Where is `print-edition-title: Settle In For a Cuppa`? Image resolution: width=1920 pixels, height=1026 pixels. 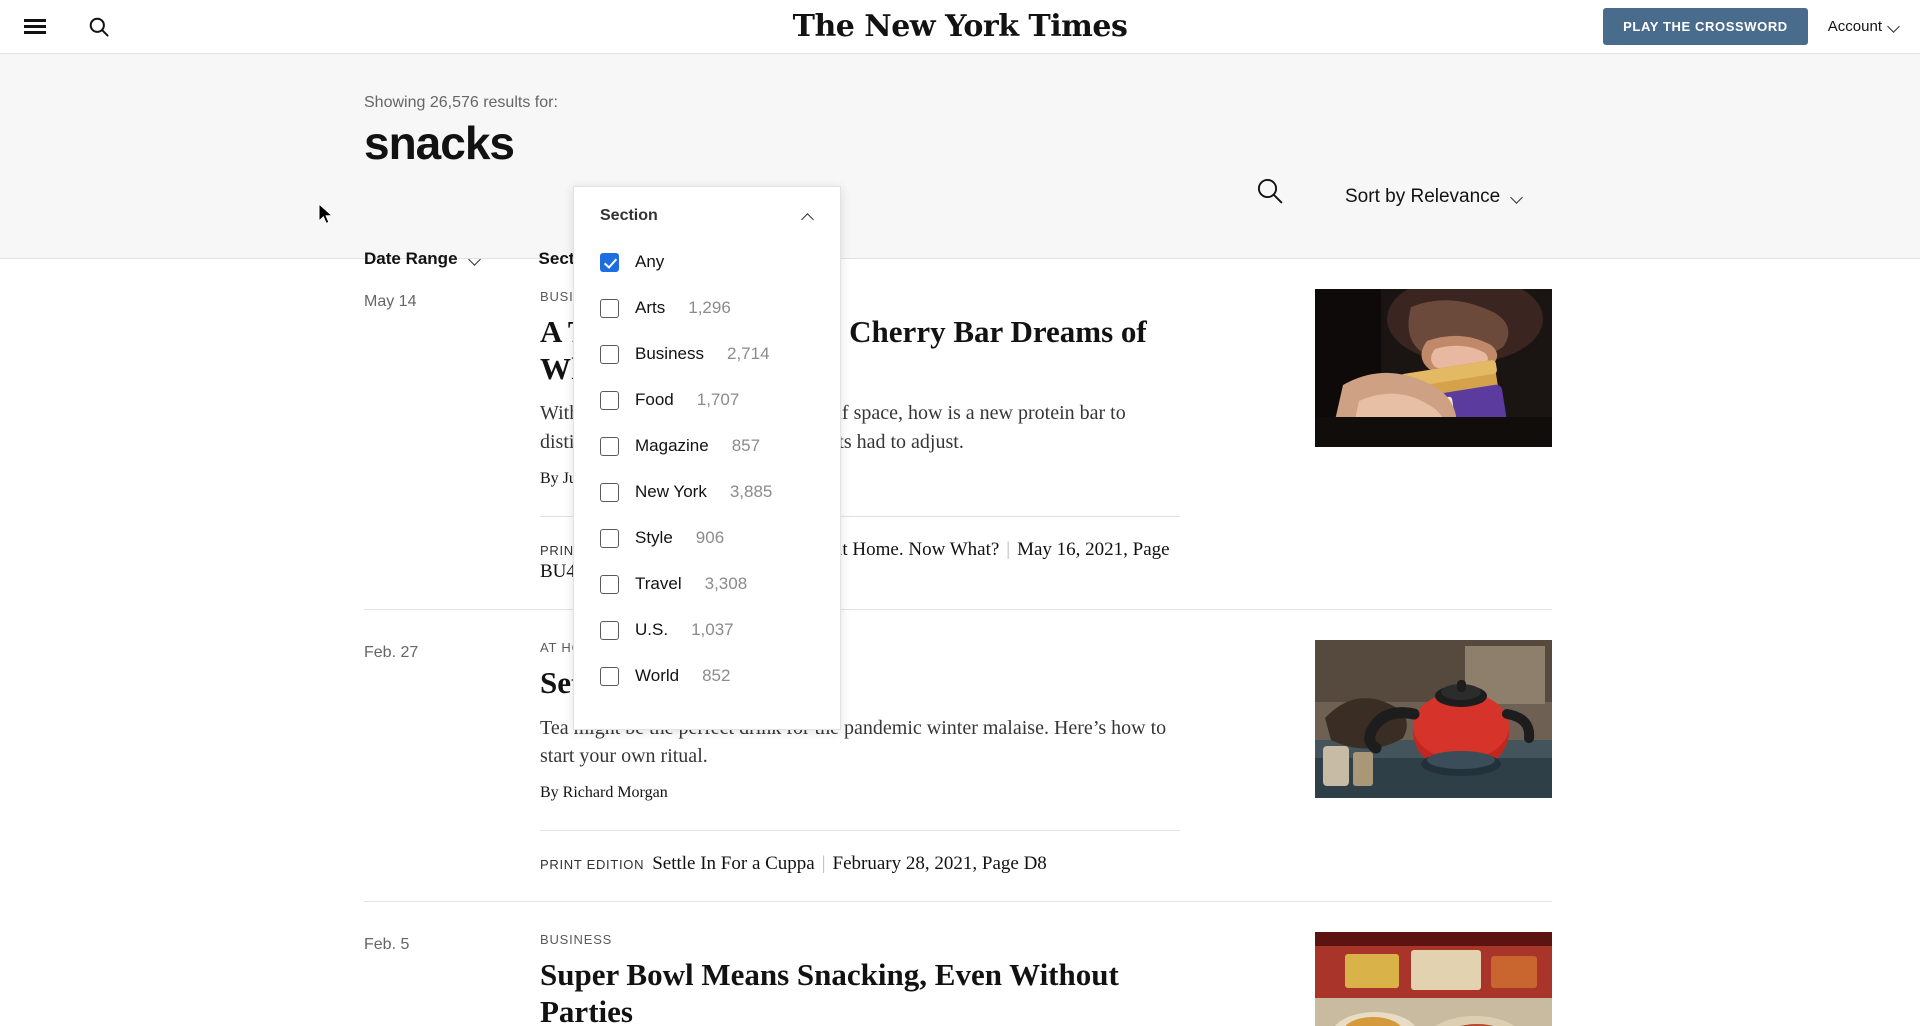 print-edition-title: Settle In For a Cuppa is located at coordinates (733, 864).